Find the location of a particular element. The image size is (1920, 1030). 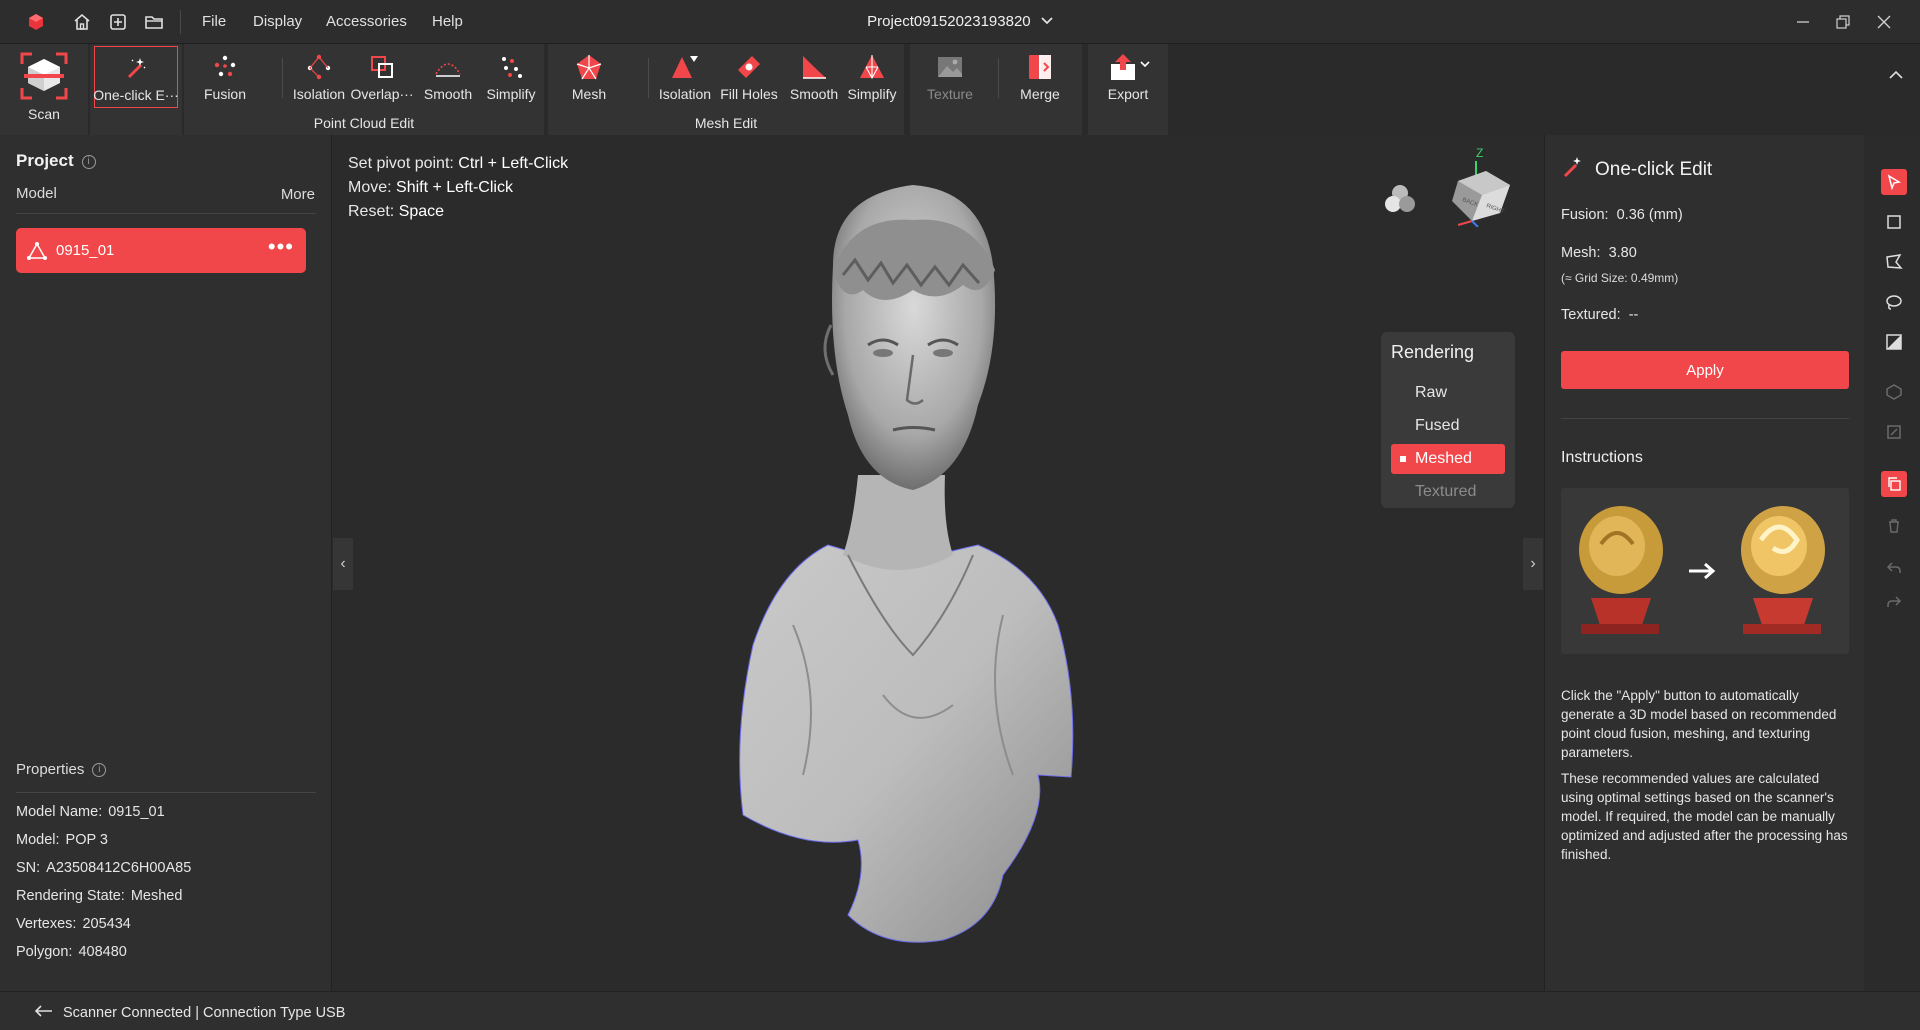

merge-button: Merge is located at coordinates (1040, 79).